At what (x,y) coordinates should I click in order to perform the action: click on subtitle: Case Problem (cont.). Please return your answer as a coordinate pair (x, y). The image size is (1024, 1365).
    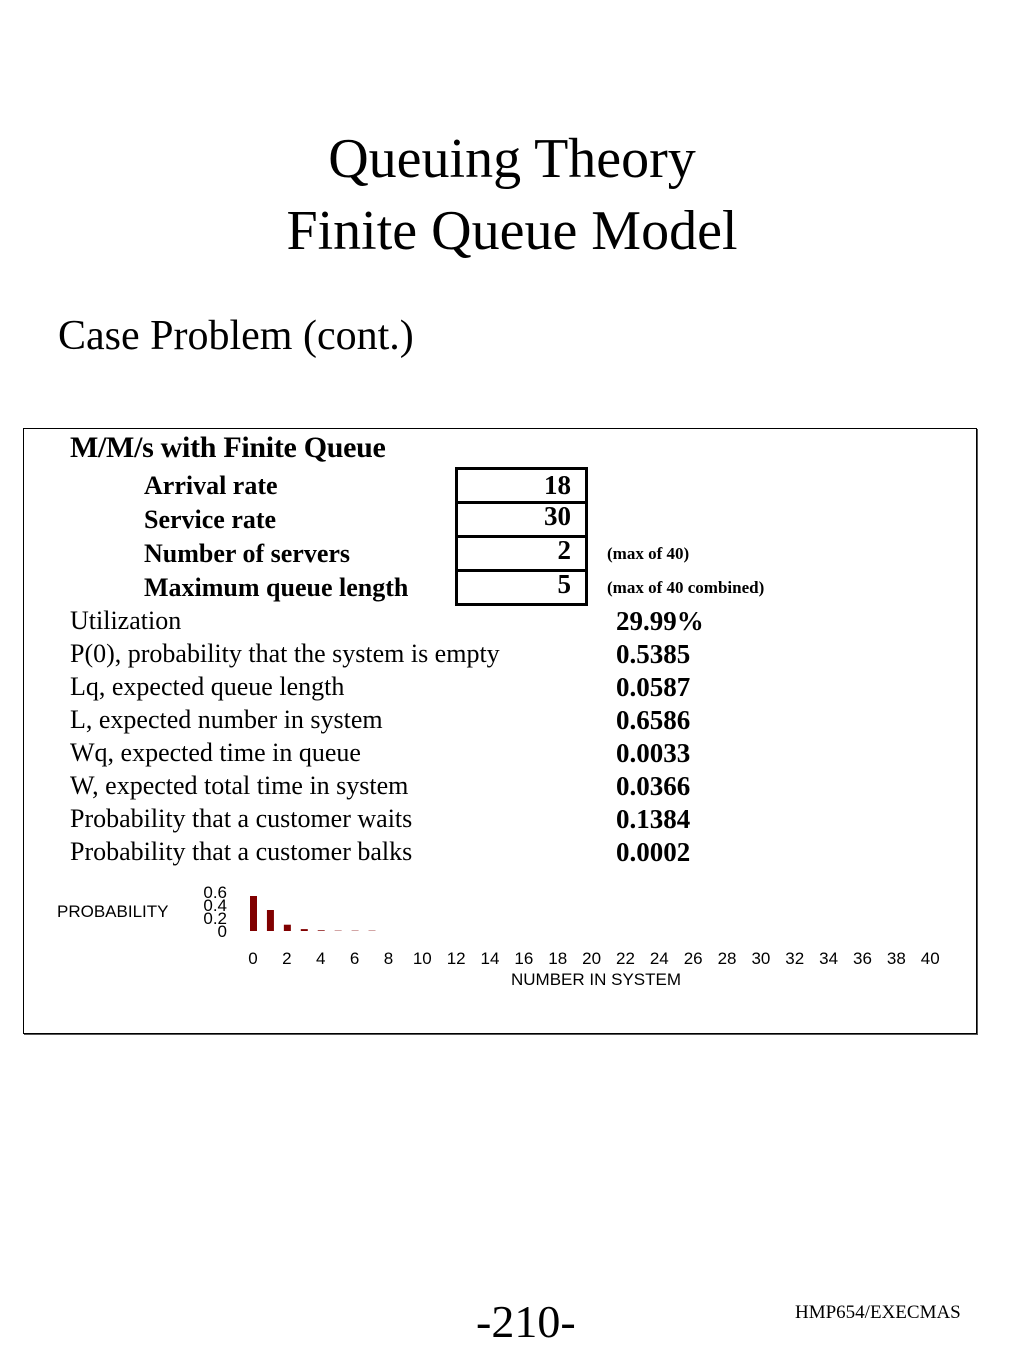
    Looking at the image, I should click on (236, 336).